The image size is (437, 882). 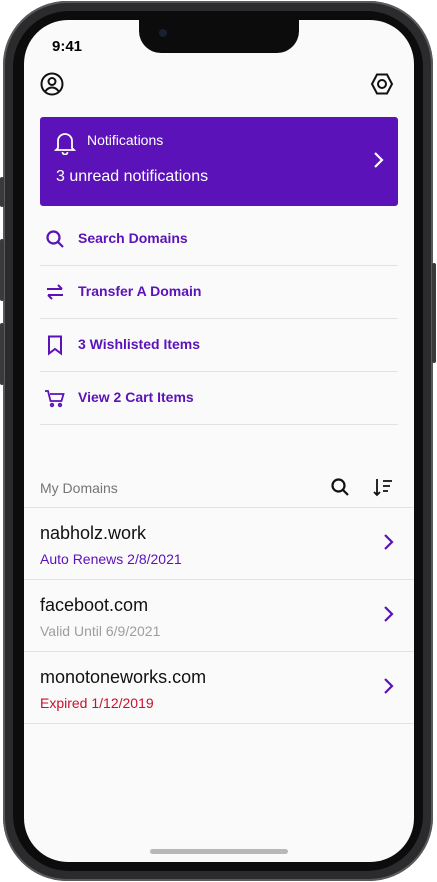 What do you see at coordinates (123, 677) in the screenshot?
I see `domain-name: monotoneworks.com` at bounding box center [123, 677].